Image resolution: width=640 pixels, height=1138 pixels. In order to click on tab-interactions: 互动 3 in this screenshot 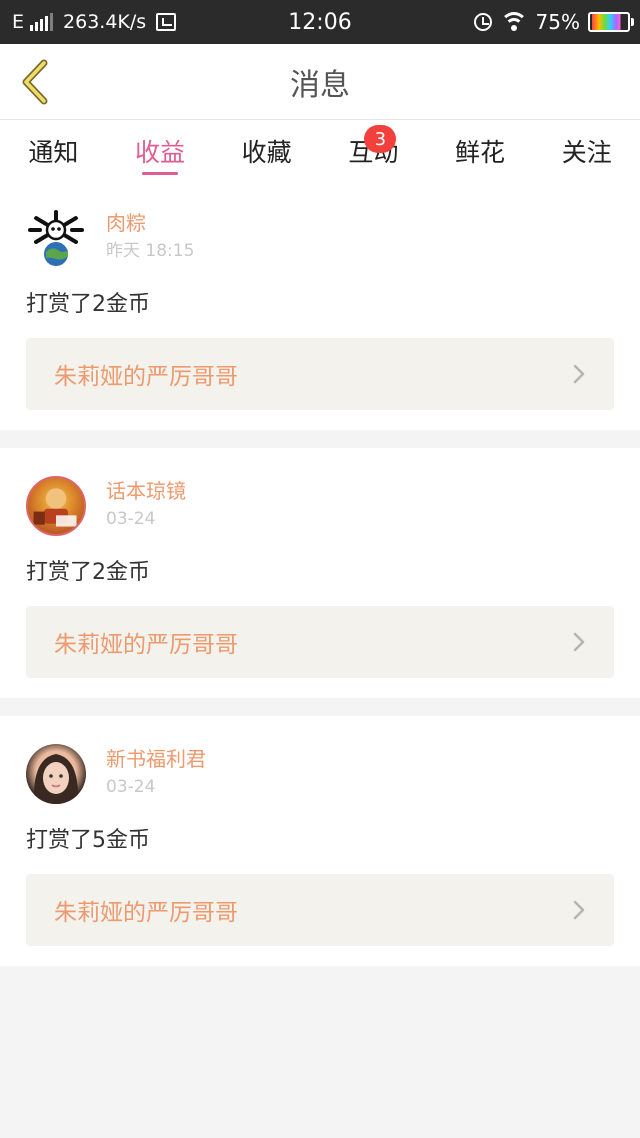, I will do `click(373, 150)`.